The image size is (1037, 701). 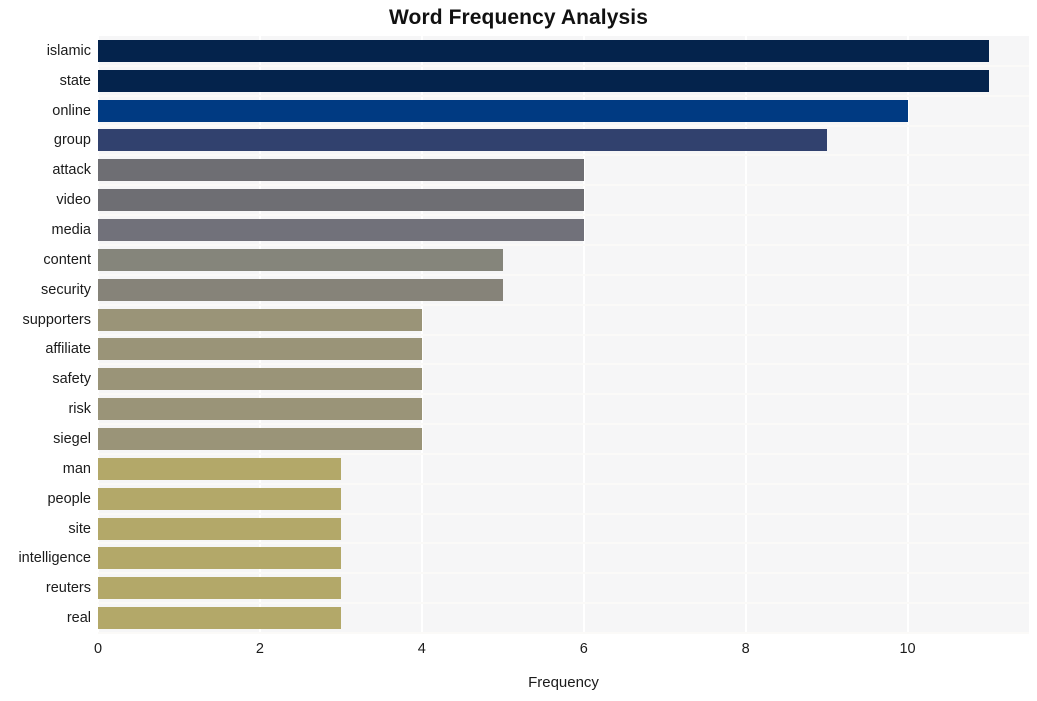 What do you see at coordinates (341, 230) in the screenshot?
I see `bar-media` at bounding box center [341, 230].